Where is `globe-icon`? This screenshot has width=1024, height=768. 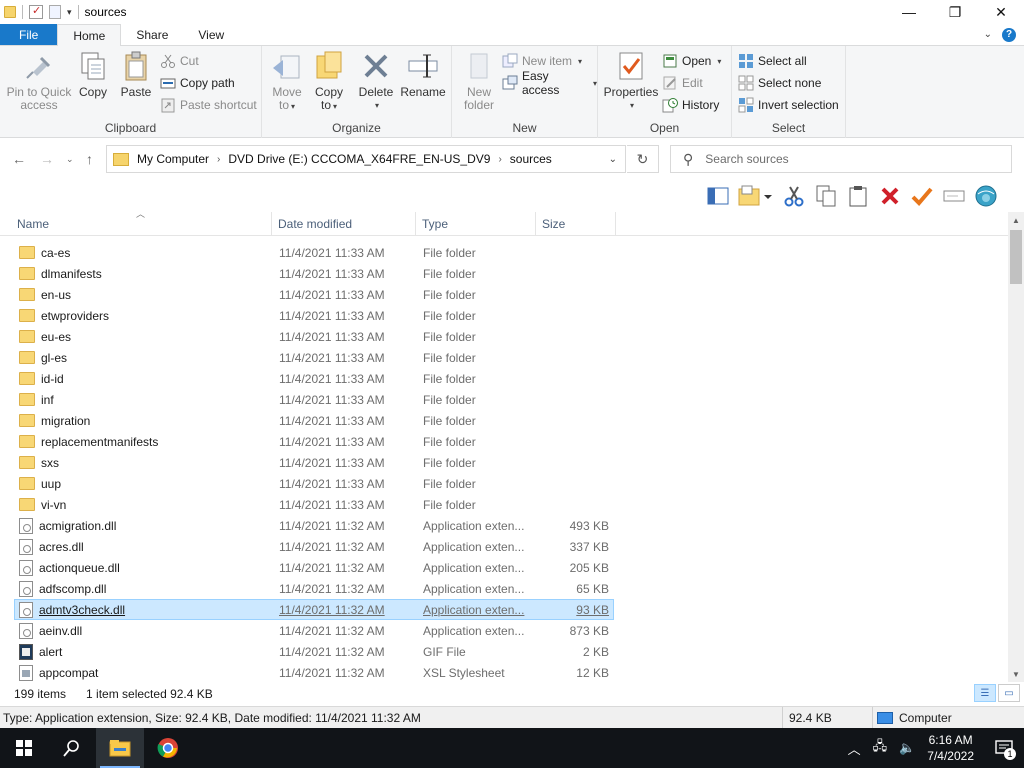
globe-icon is located at coordinates (986, 196).